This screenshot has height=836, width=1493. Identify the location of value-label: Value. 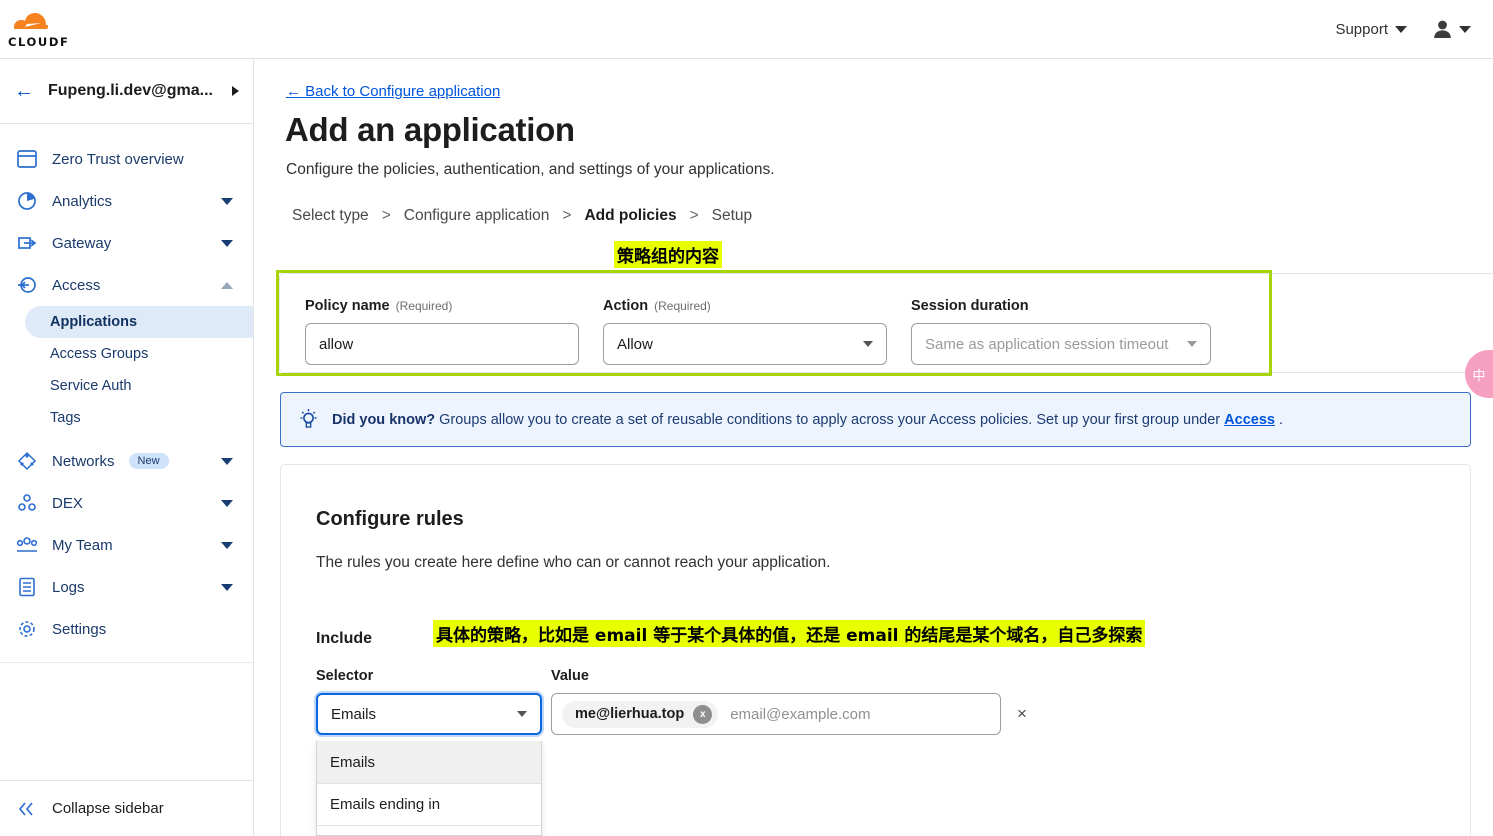
(570, 676).